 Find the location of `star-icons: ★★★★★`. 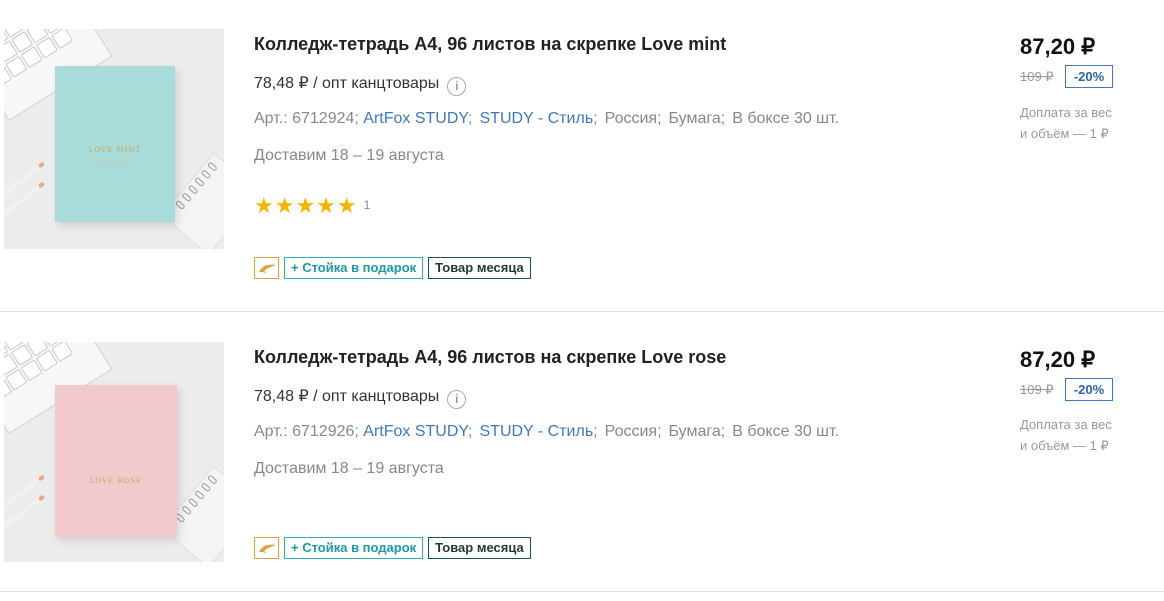

star-icons: ★★★★★ is located at coordinates (306, 205).